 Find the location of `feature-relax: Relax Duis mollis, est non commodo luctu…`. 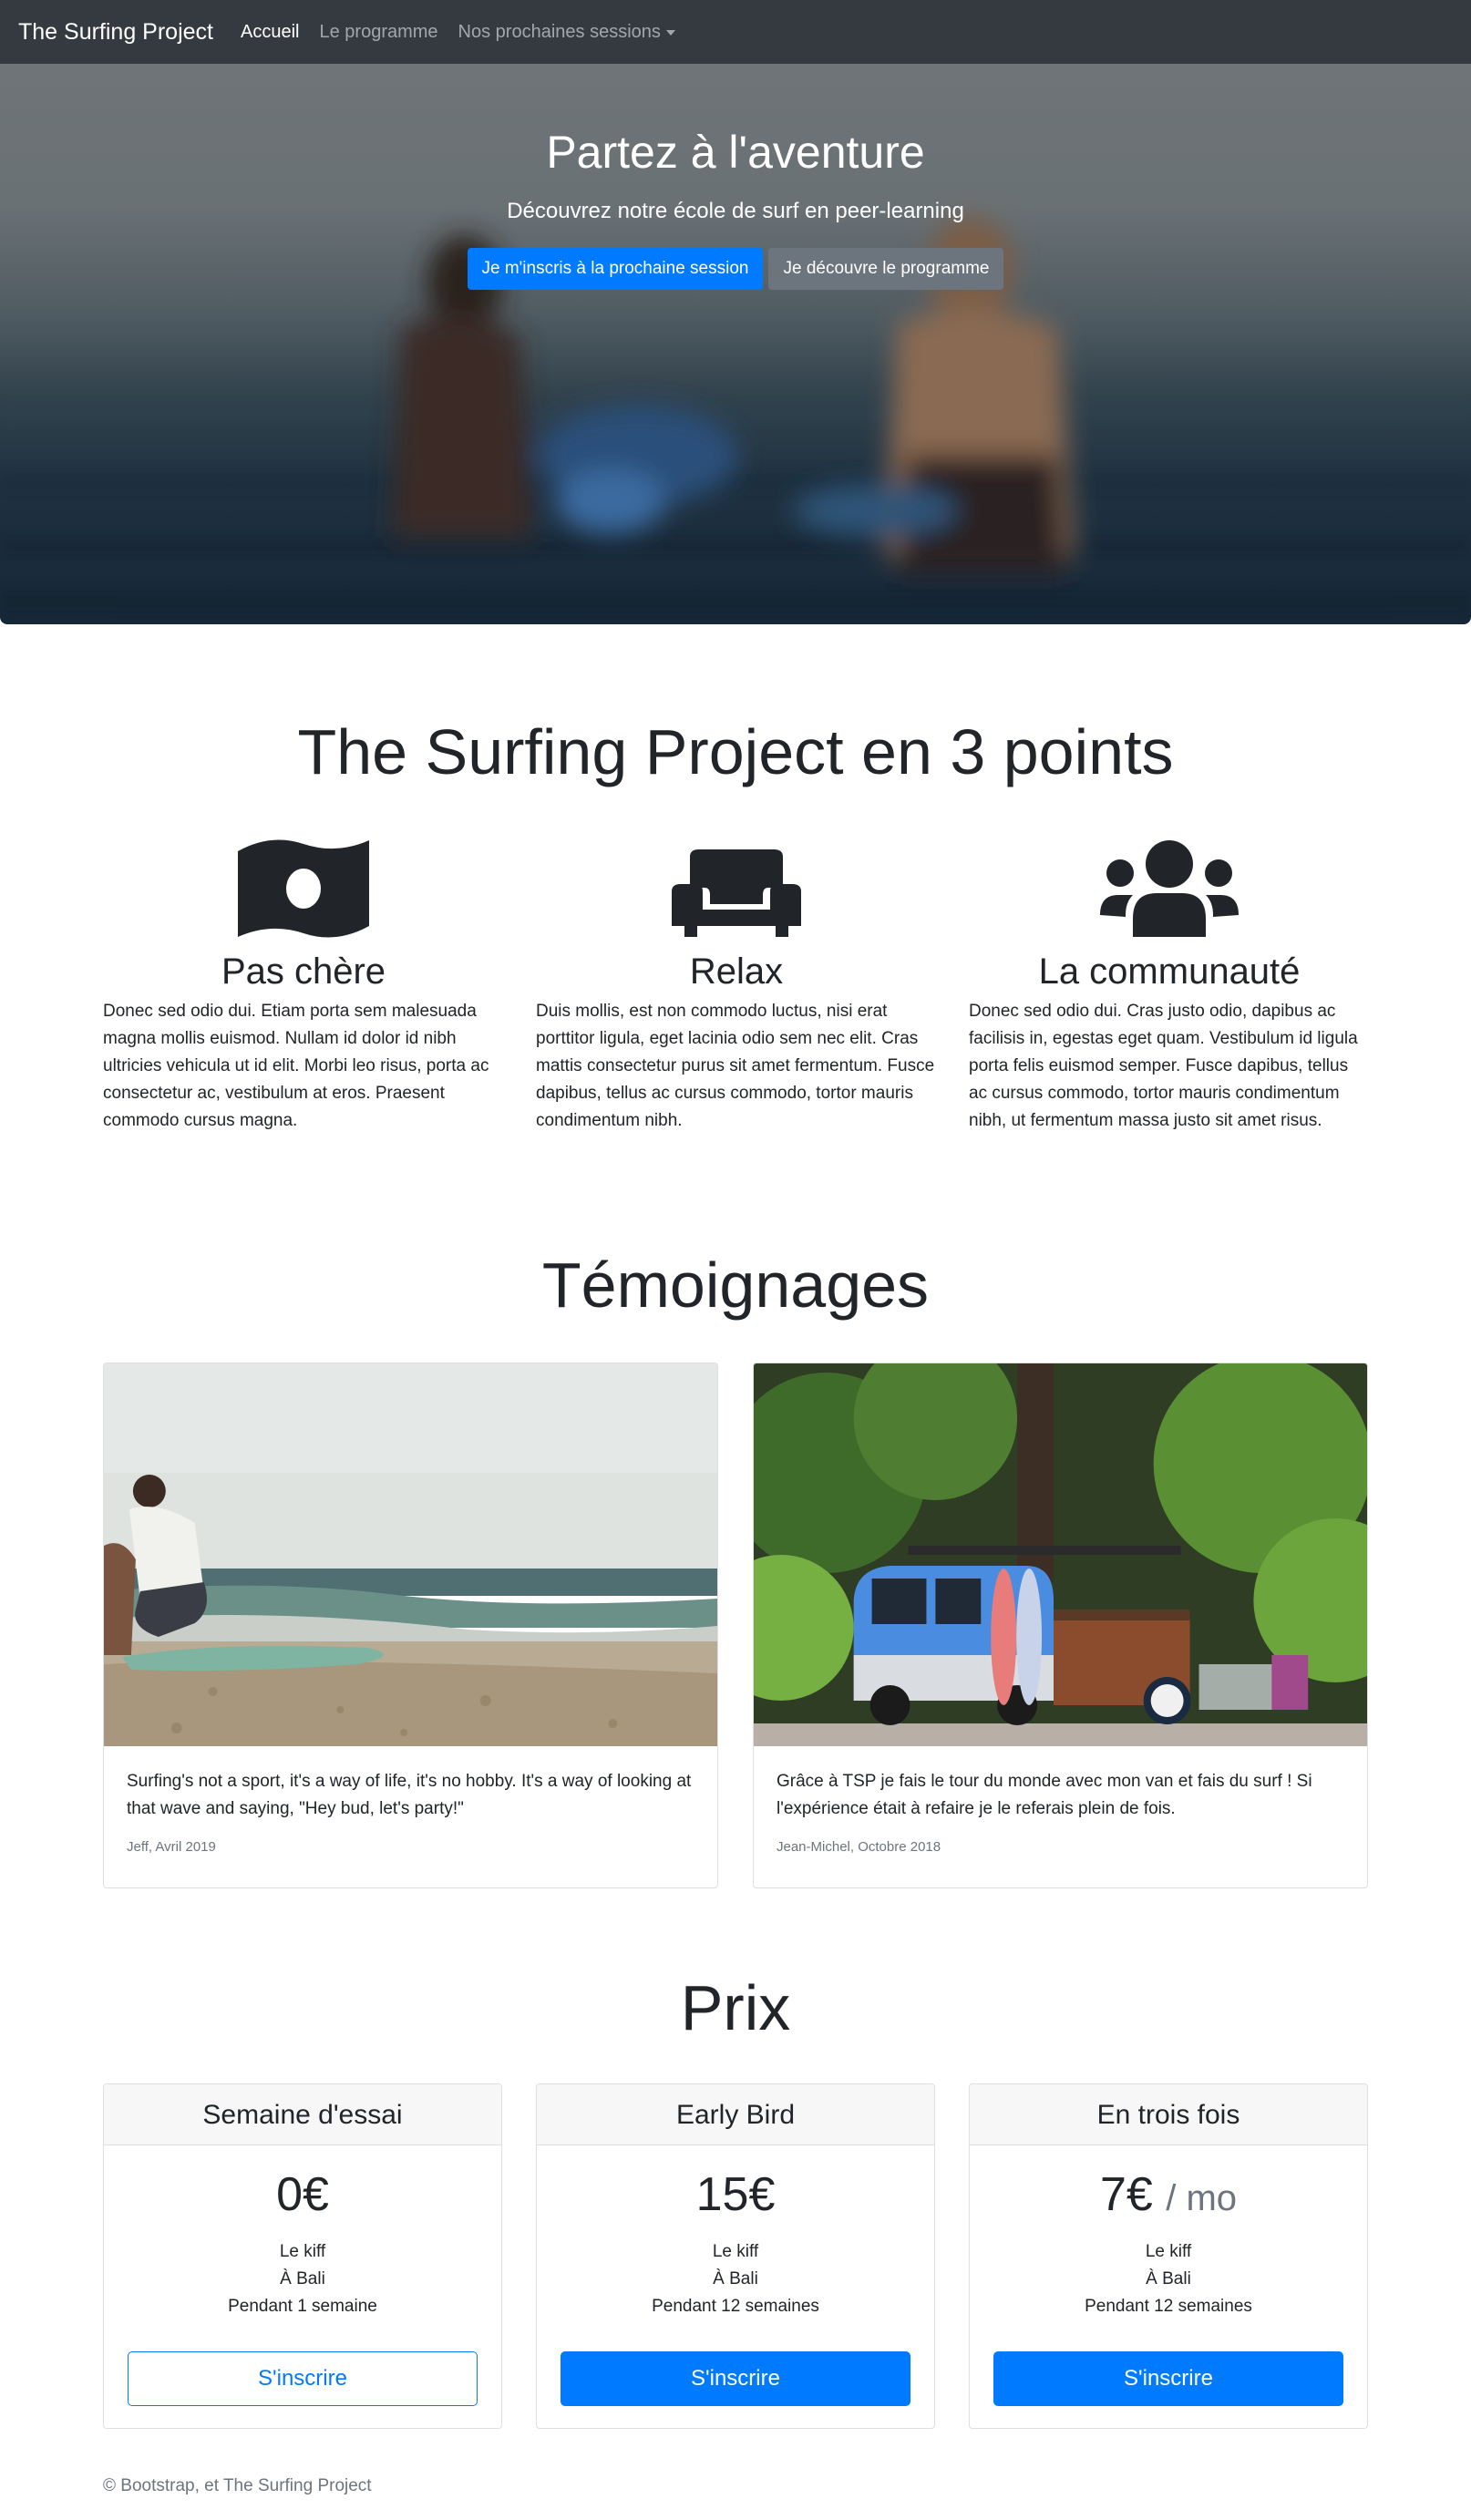

feature-relax: Relax Duis mollis, est non commodo luctu… is located at coordinates (736, 987).